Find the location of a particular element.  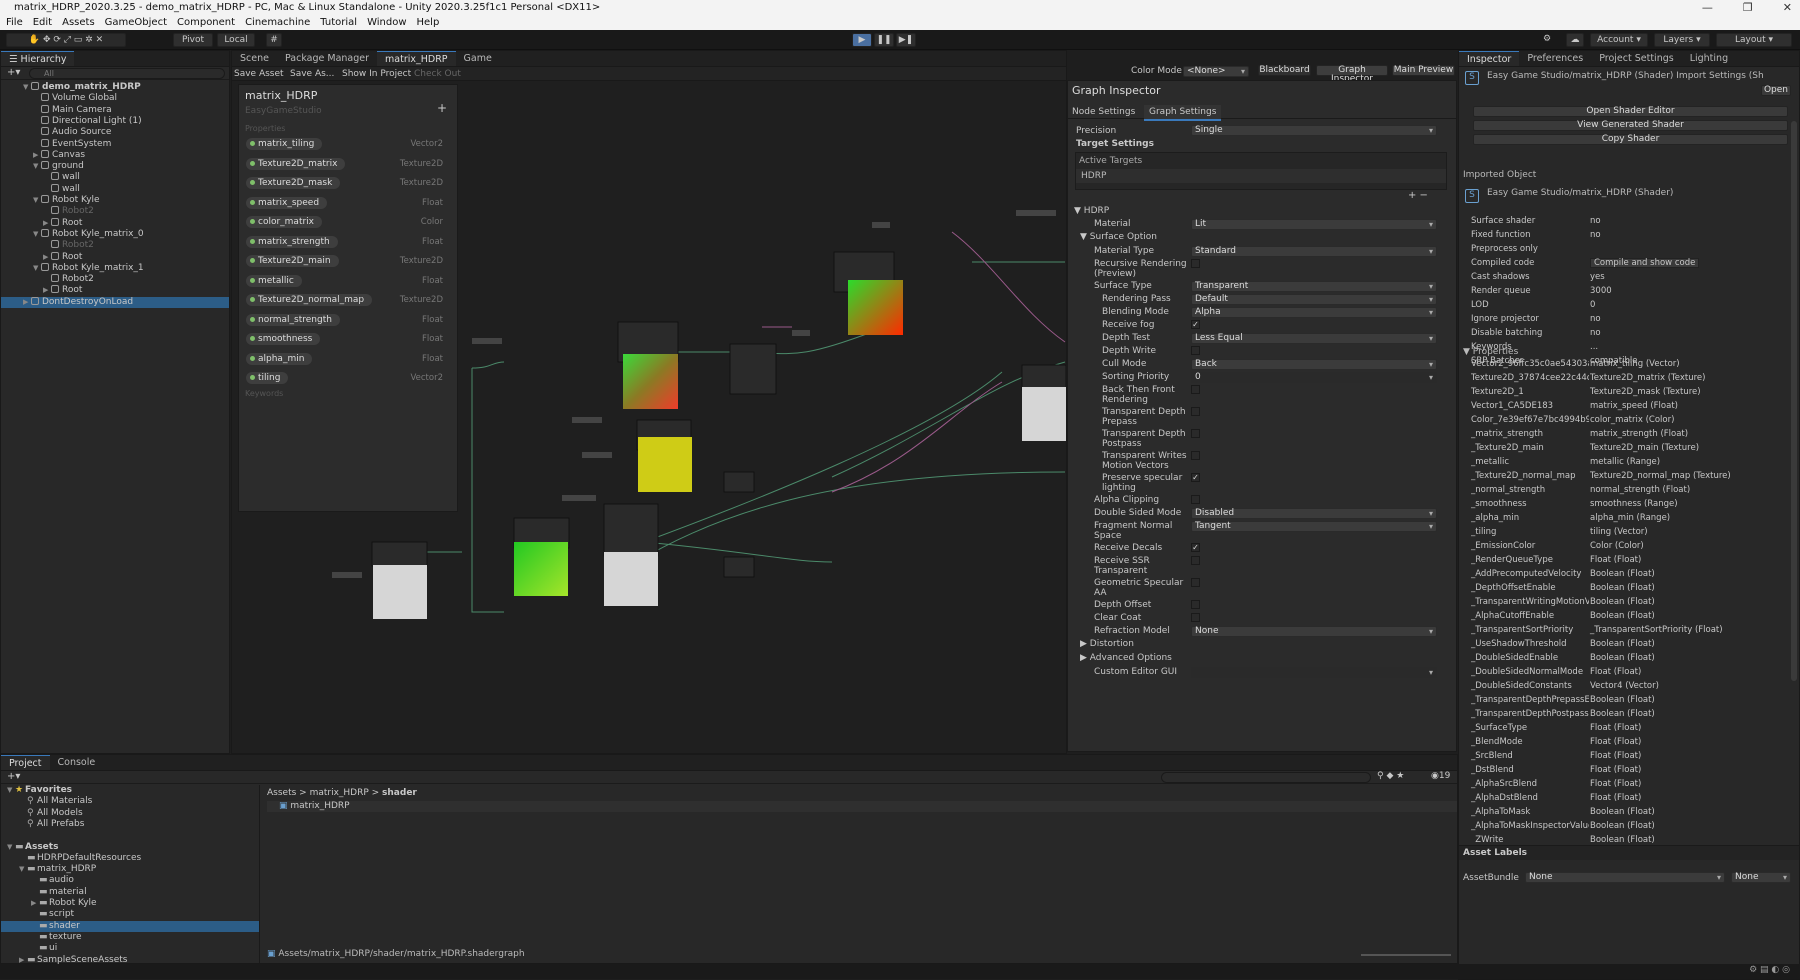

properties-foldout: ▼ Properties is located at coordinates (1490, 352).